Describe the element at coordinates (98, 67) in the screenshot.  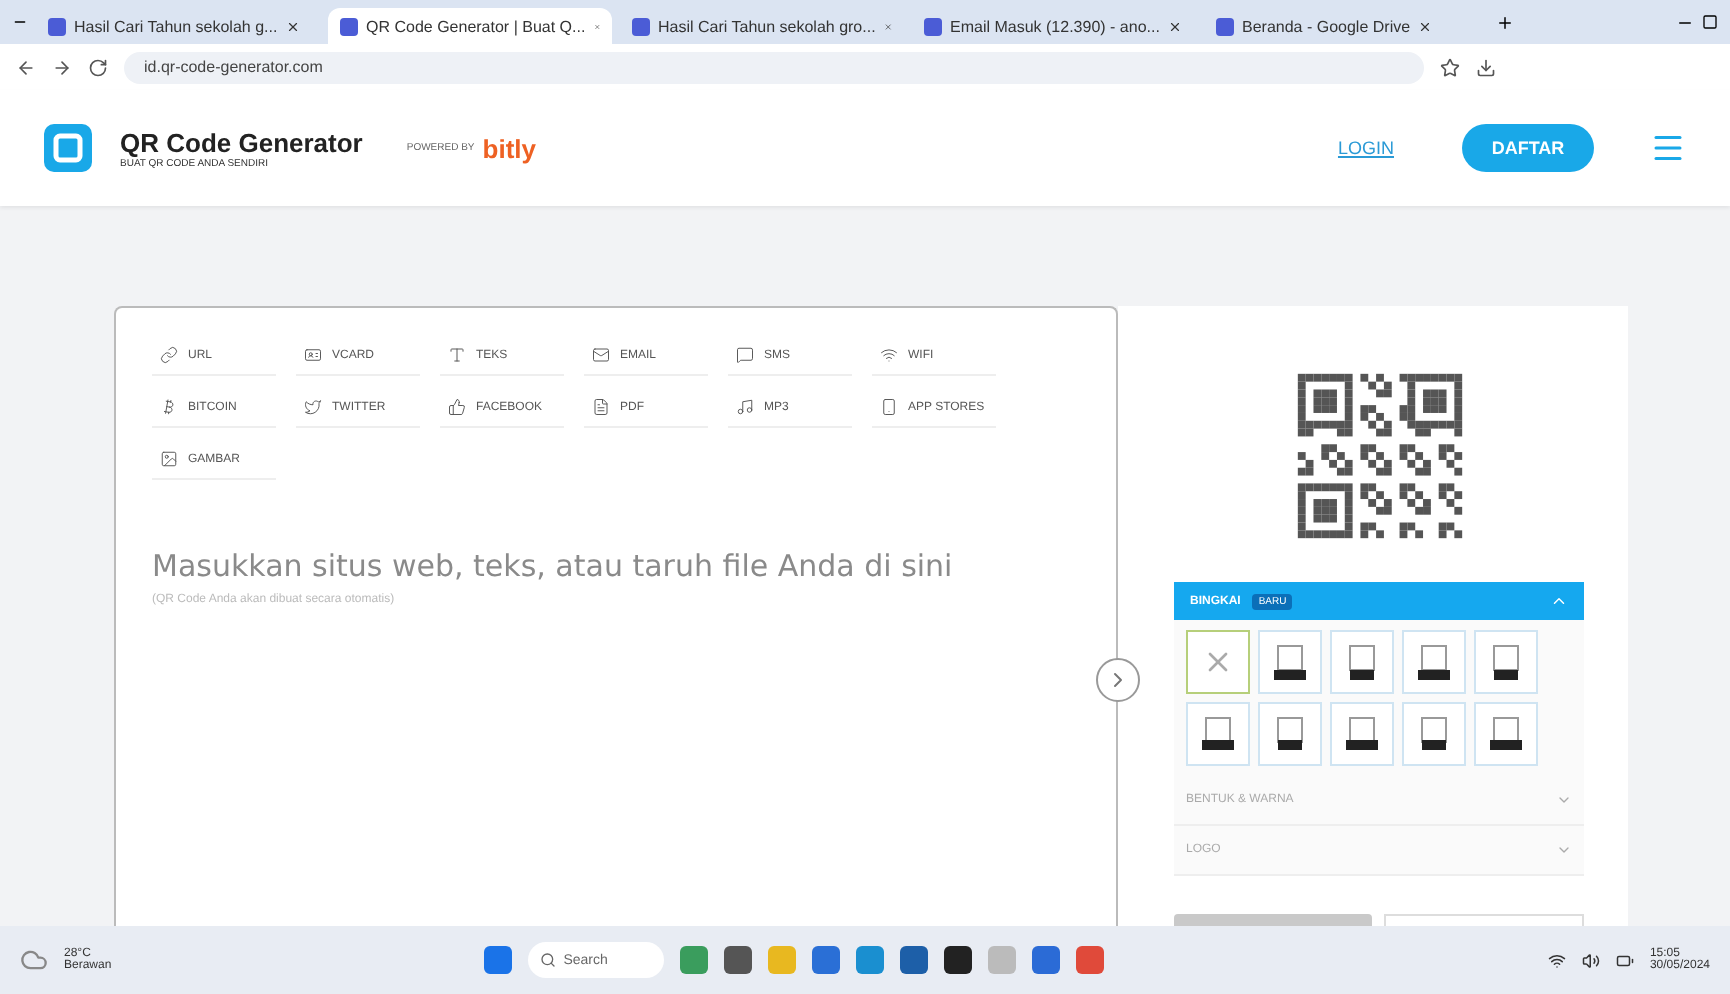
I see `reload-icon` at that location.